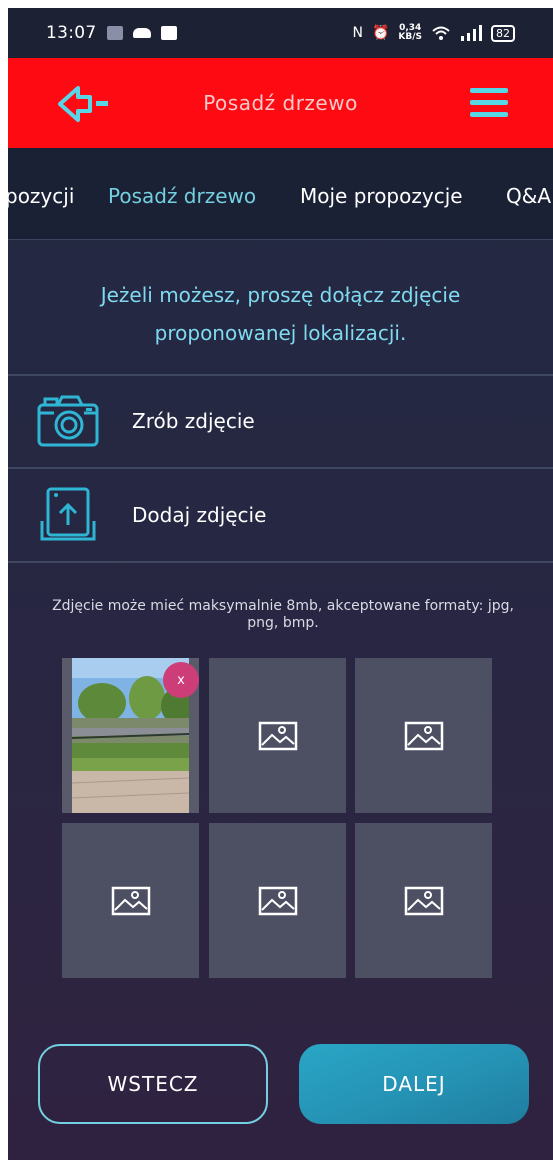  I want to click on take-photo-label: Zrób zdjęcie, so click(193, 421).